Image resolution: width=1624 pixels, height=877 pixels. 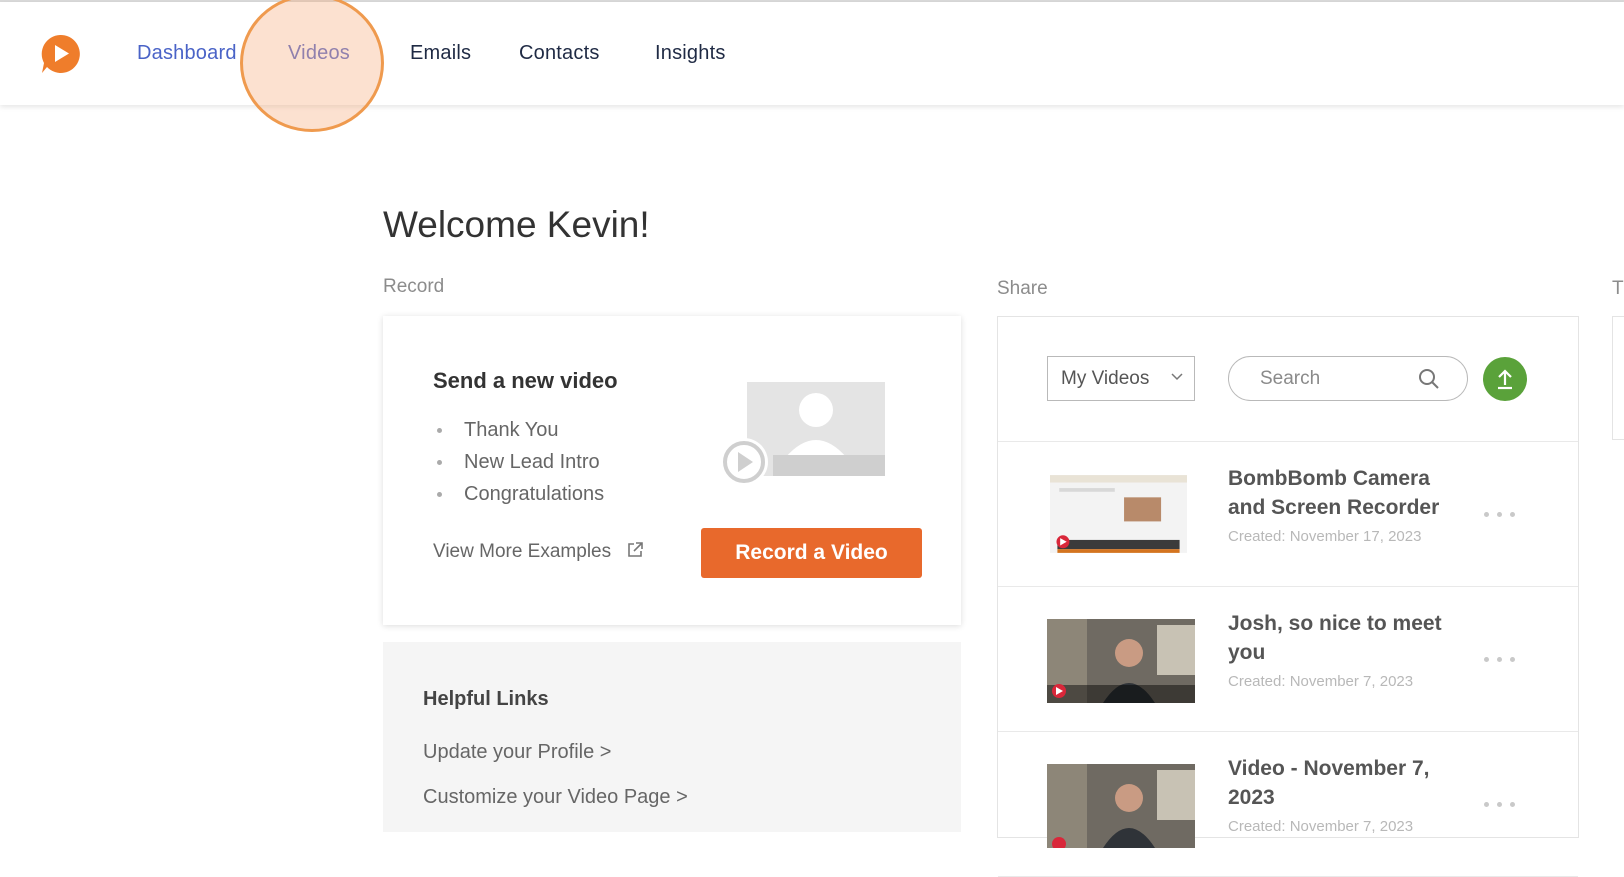 What do you see at coordinates (1618, 378) in the screenshot?
I see `third-card` at bounding box center [1618, 378].